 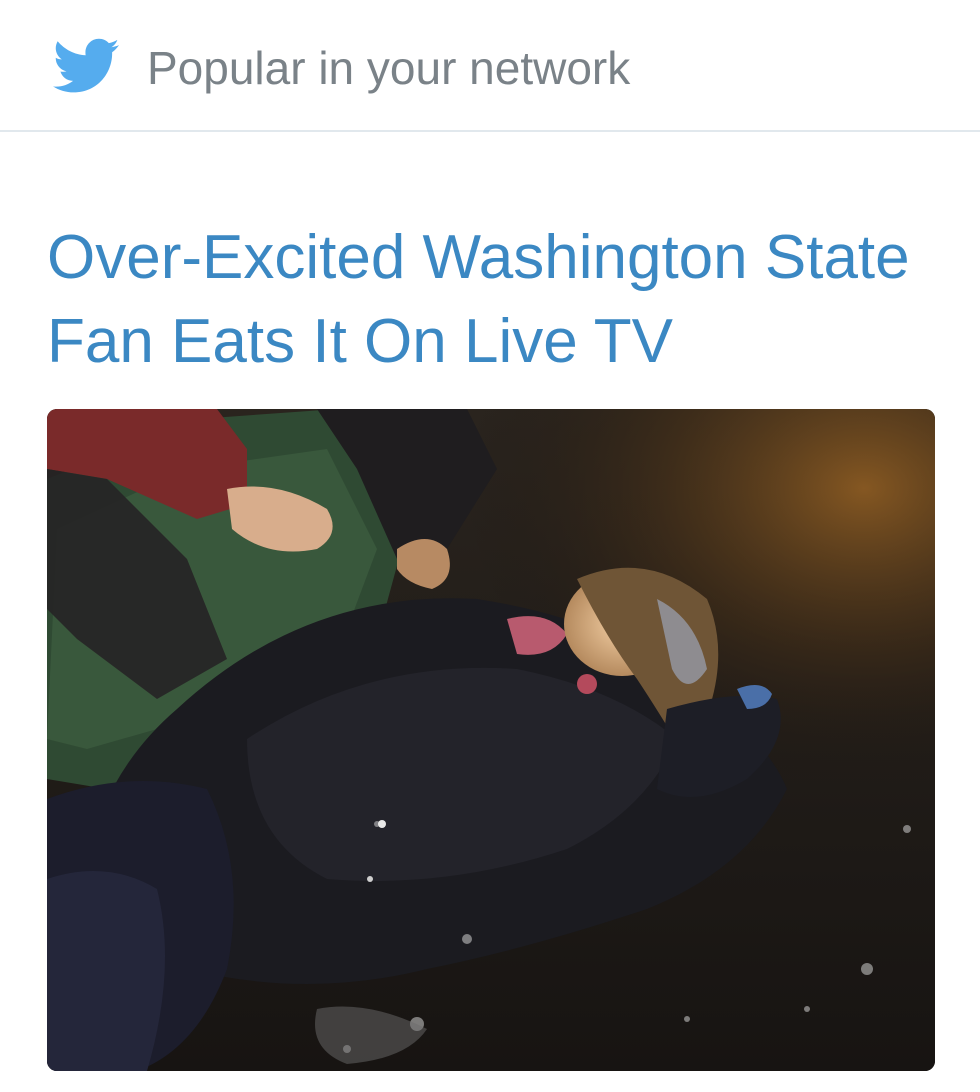 I want to click on popular-in-network-label: Popular in your network, so click(x=389, y=68).